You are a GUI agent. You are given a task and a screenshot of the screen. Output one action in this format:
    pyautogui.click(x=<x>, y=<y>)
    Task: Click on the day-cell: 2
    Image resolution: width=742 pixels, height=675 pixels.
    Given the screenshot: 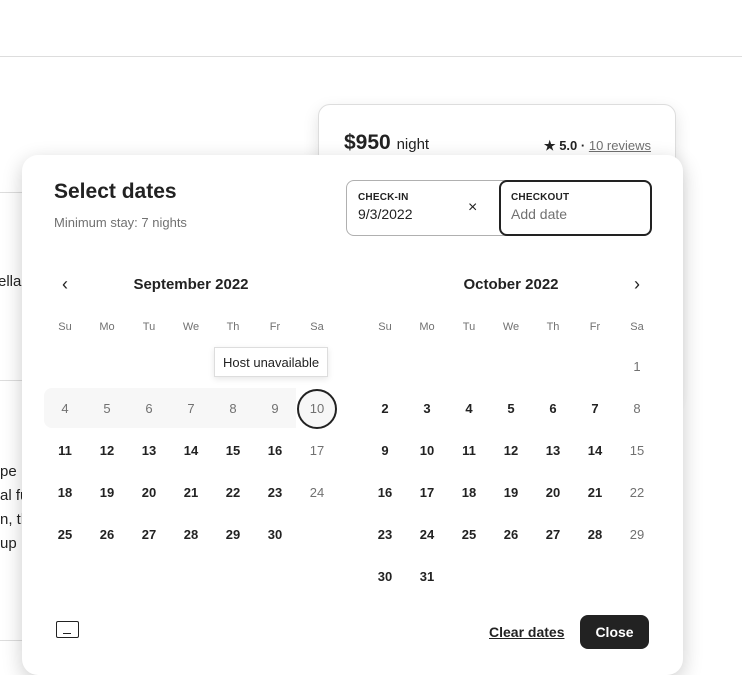 What is the action you would take?
    pyautogui.click(x=385, y=409)
    